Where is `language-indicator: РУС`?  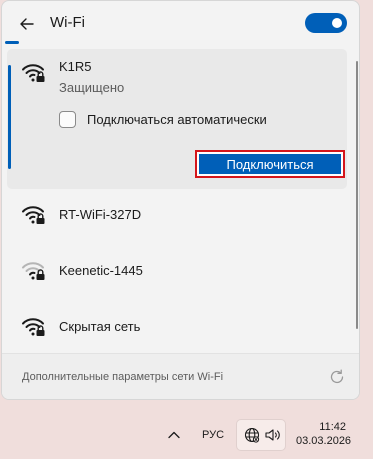
language-indicator: РУС is located at coordinates (213, 435).